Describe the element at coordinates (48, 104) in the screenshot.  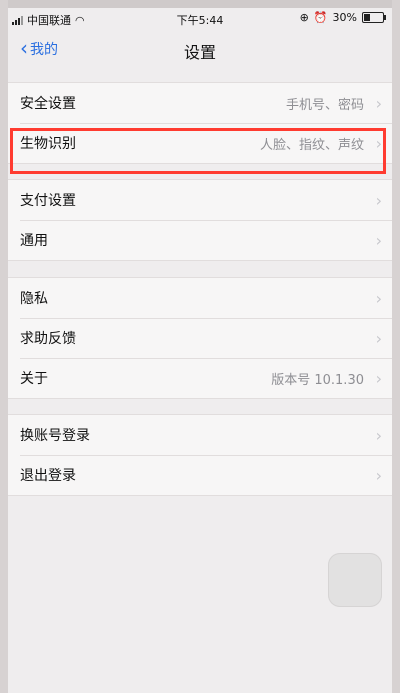
I see `row-label: 安全设置` at that location.